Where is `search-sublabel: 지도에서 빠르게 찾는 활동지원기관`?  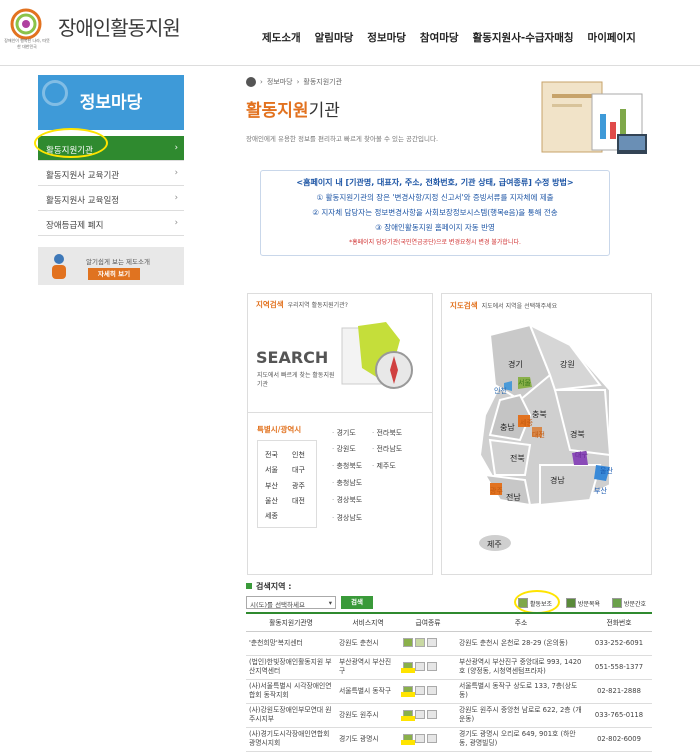
search-sublabel: 지도에서 빠르게 찾는 활동지원기관 is located at coordinates (296, 380).